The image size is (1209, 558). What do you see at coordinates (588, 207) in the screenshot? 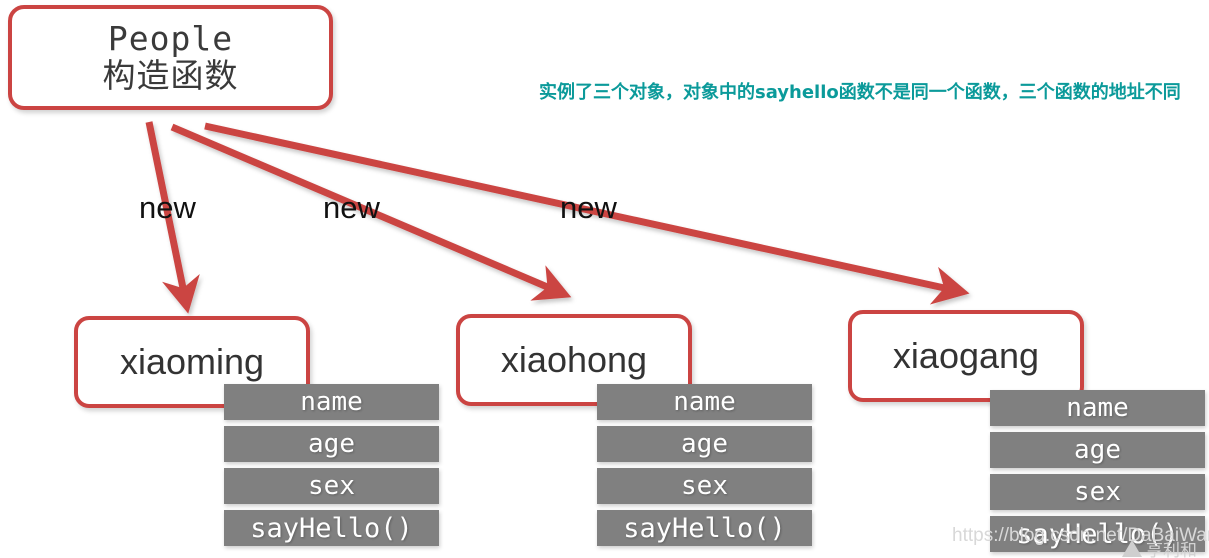
I see `edge-label-new-3: new` at bounding box center [588, 207].